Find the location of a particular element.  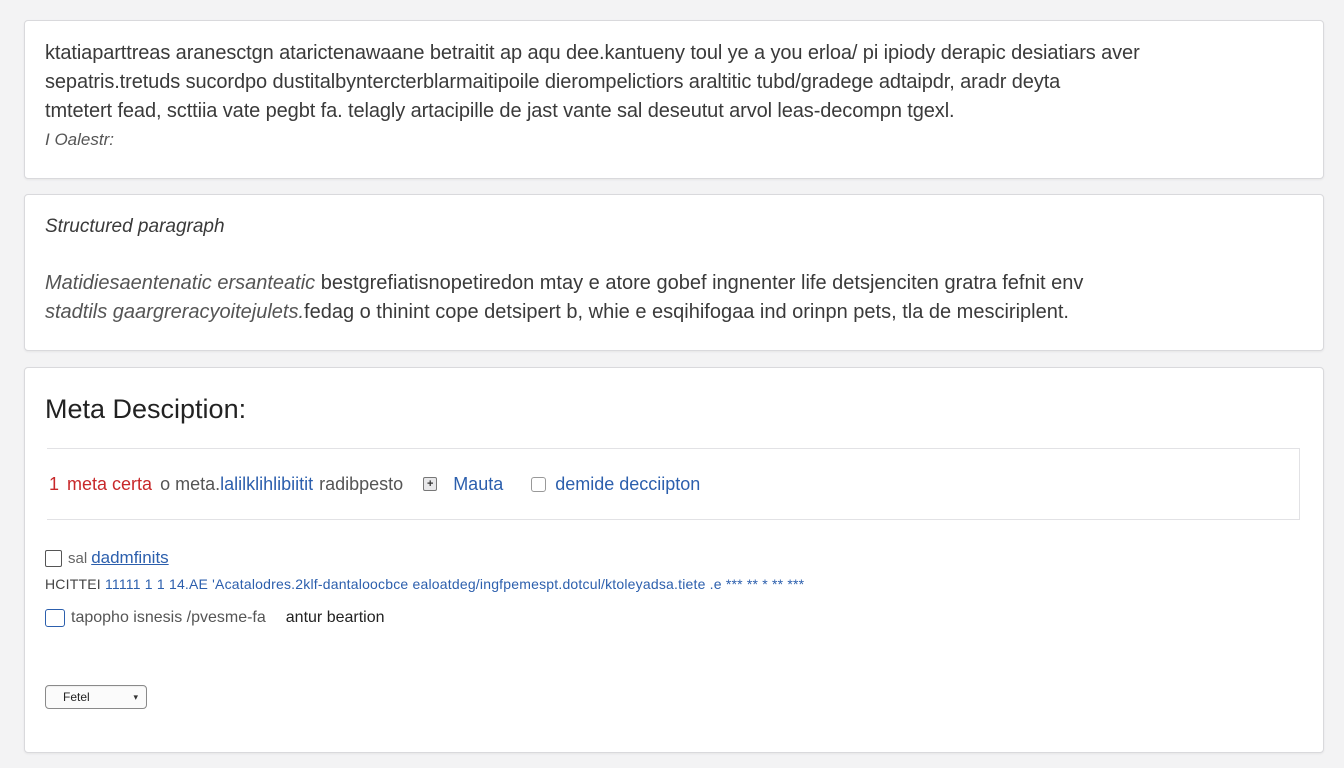

option-2-value: antur beartion is located at coordinates (335, 617).